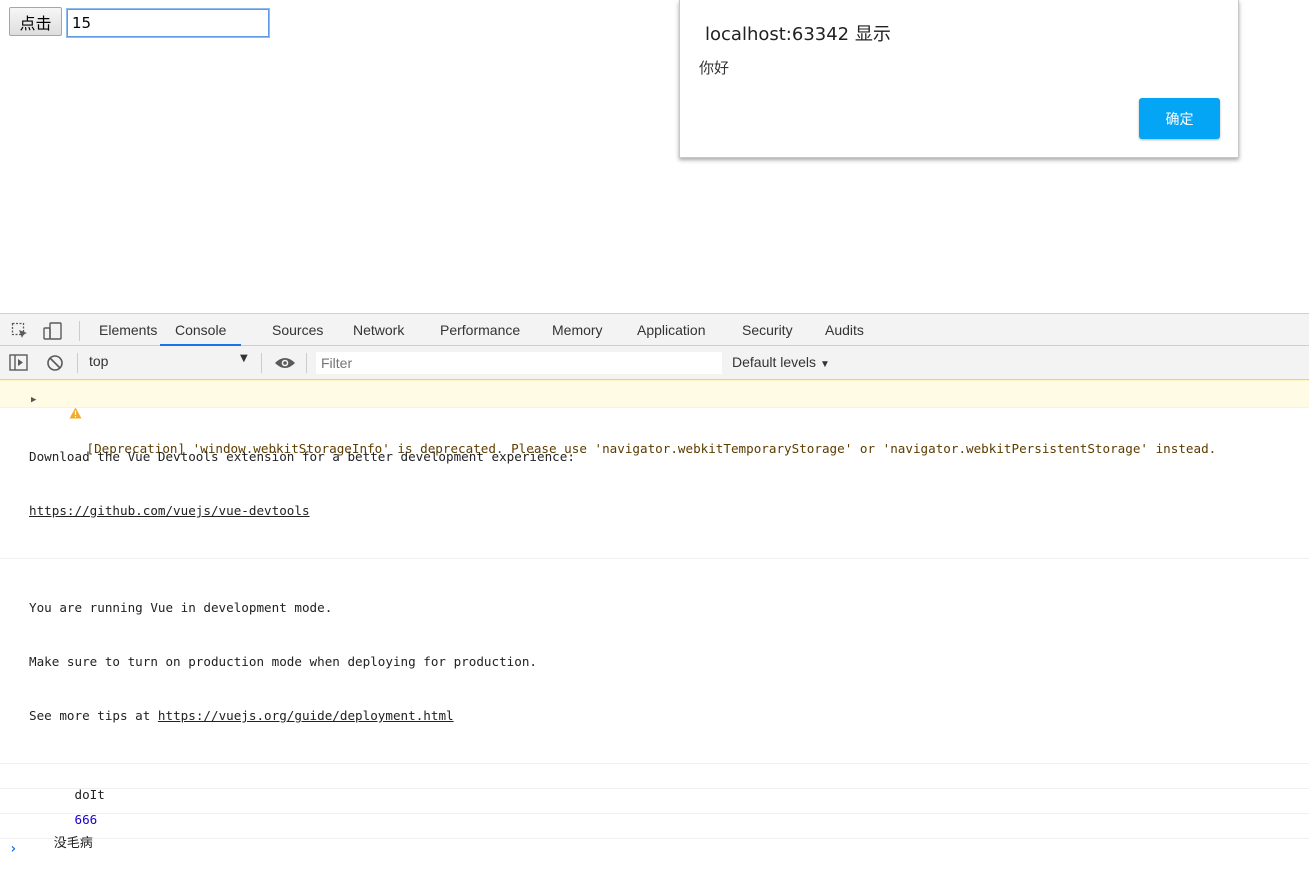  Describe the element at coordinates (654, 832) in the screenshot. I see `console-log-entry: 没毛病` at that location.